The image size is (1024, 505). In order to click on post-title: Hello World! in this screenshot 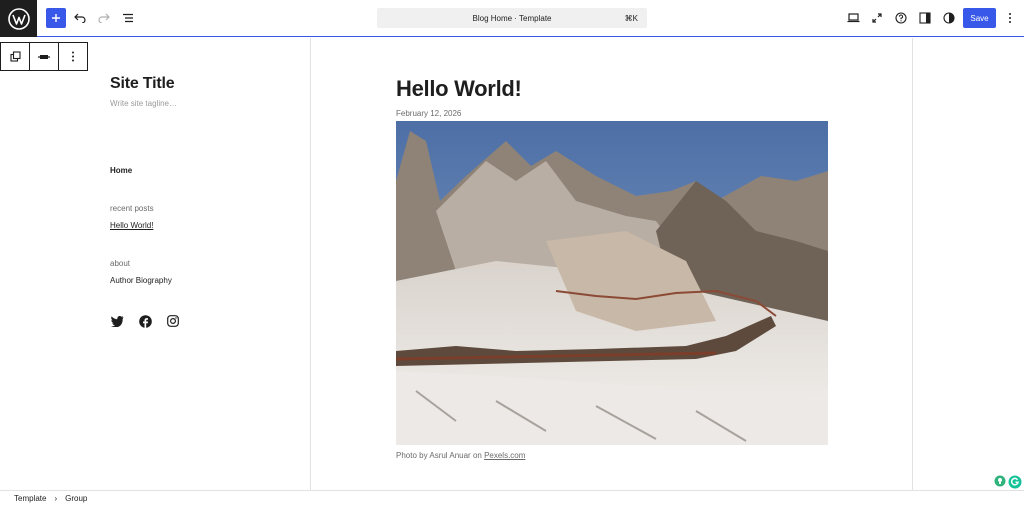, I will do `click(459, 89)`.